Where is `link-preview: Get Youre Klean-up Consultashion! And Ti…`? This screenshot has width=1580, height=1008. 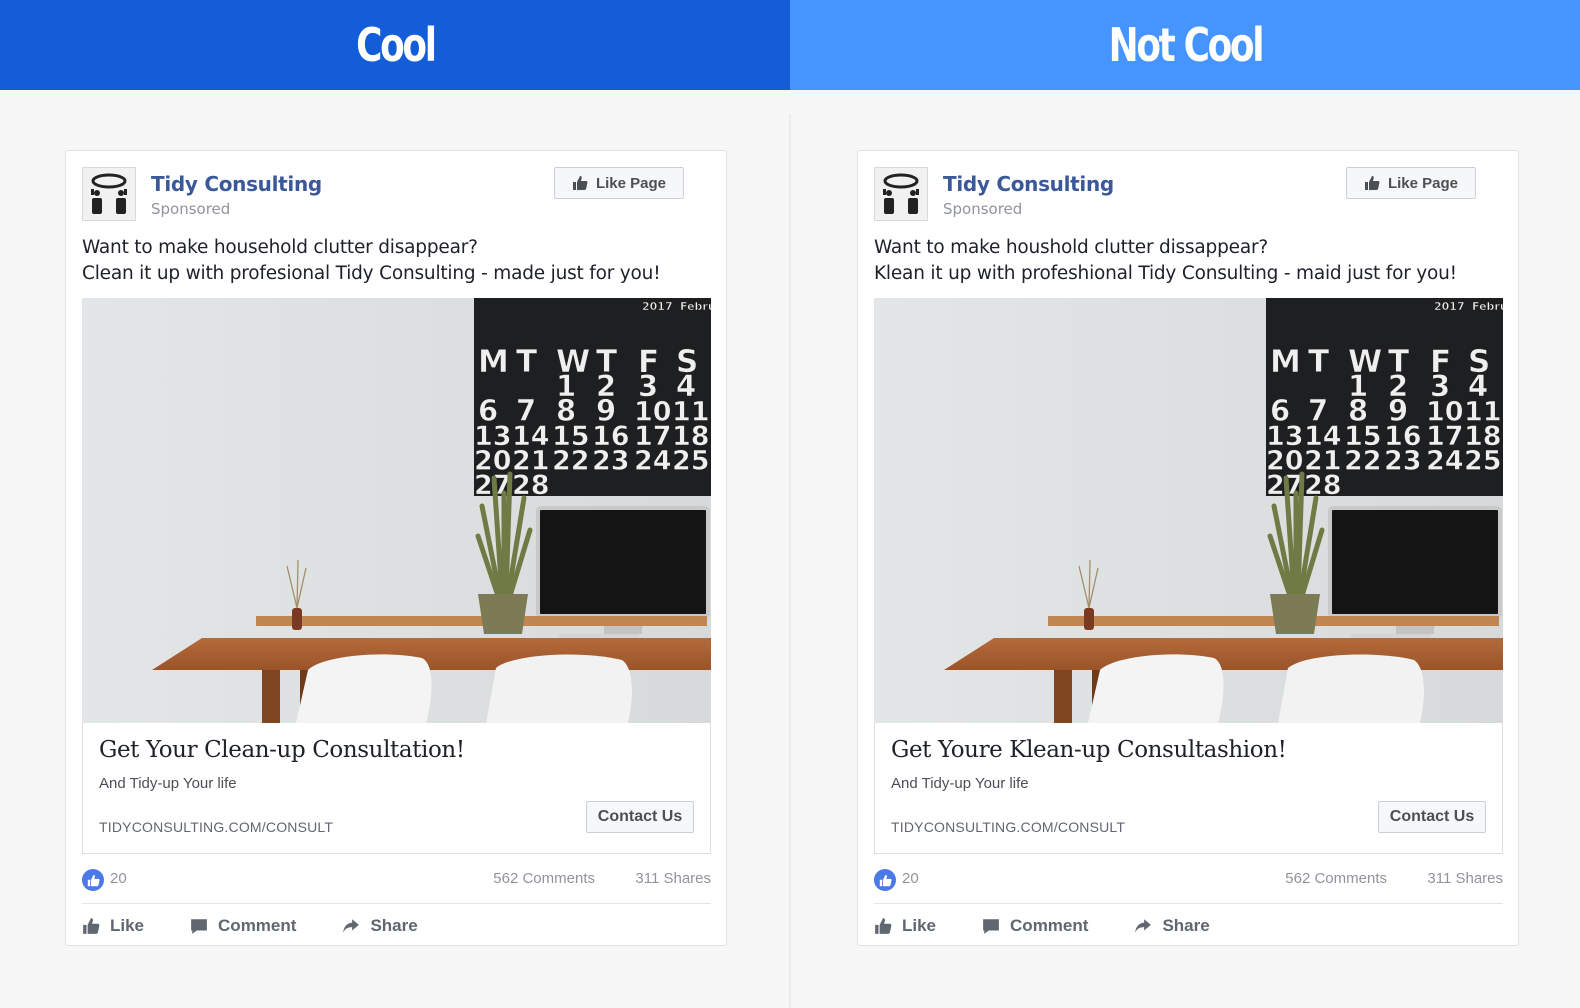 link-preview: Get Youre Klean-up Consultashion! And Ti… is located at coordinates (1188, 788).